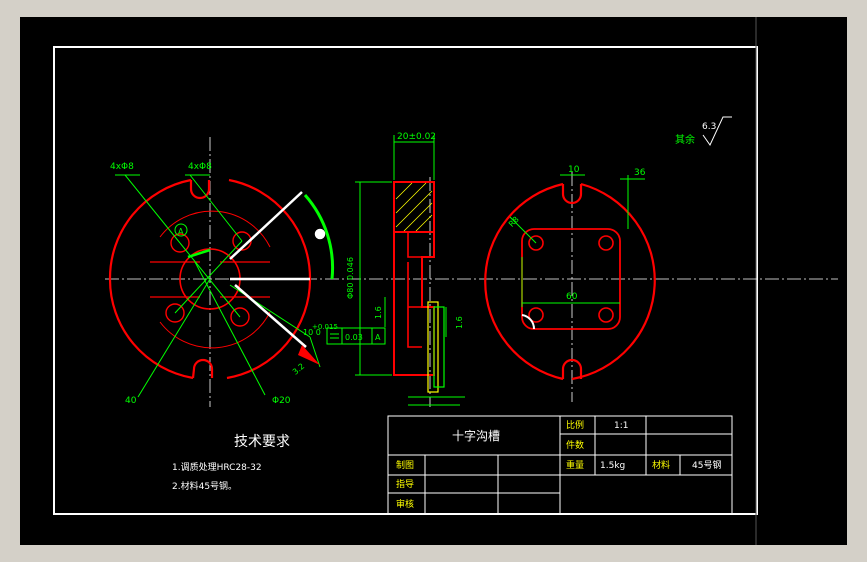  I want to click on flatness-datum: A, so click(378, 337).